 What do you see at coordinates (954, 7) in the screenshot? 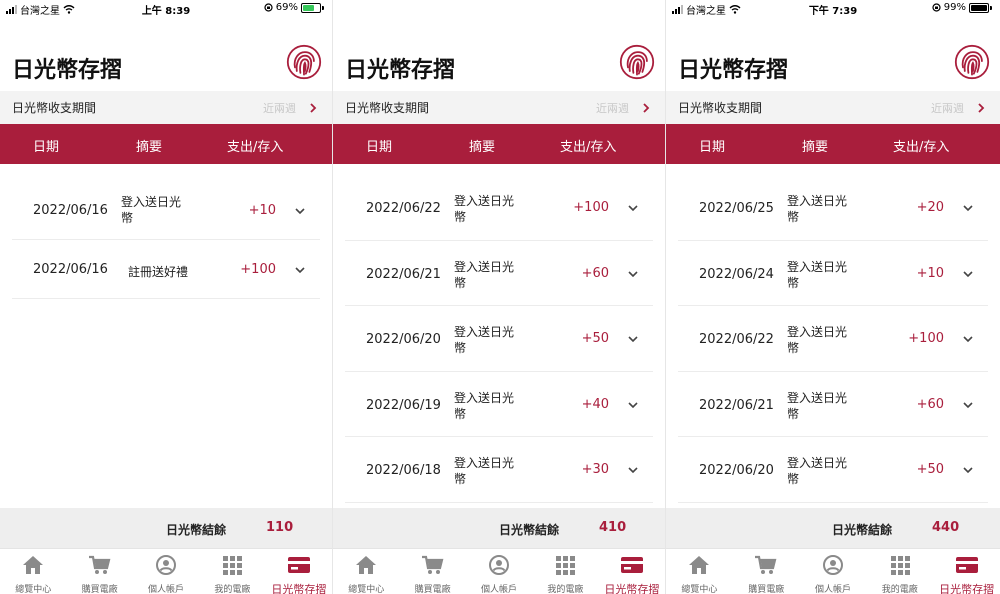
I see `battery-percent: 99%` at bounding box center [954, 7].